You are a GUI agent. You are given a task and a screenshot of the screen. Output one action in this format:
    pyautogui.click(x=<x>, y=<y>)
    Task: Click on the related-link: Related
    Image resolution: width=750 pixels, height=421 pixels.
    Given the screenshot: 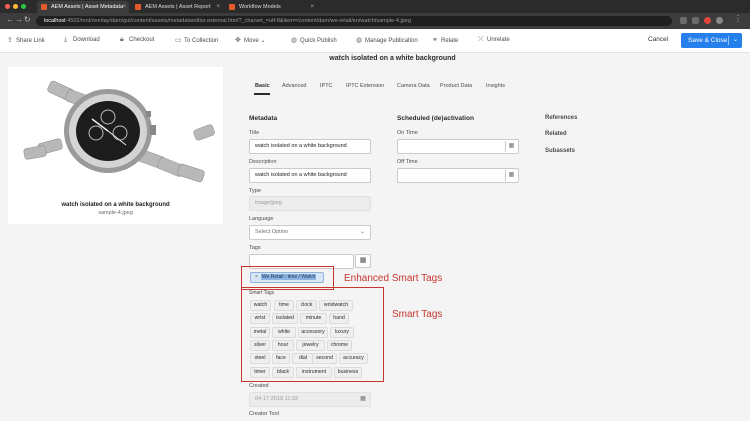 What is the action you would take?
    pyautogui.click(x=556, y=134)
    